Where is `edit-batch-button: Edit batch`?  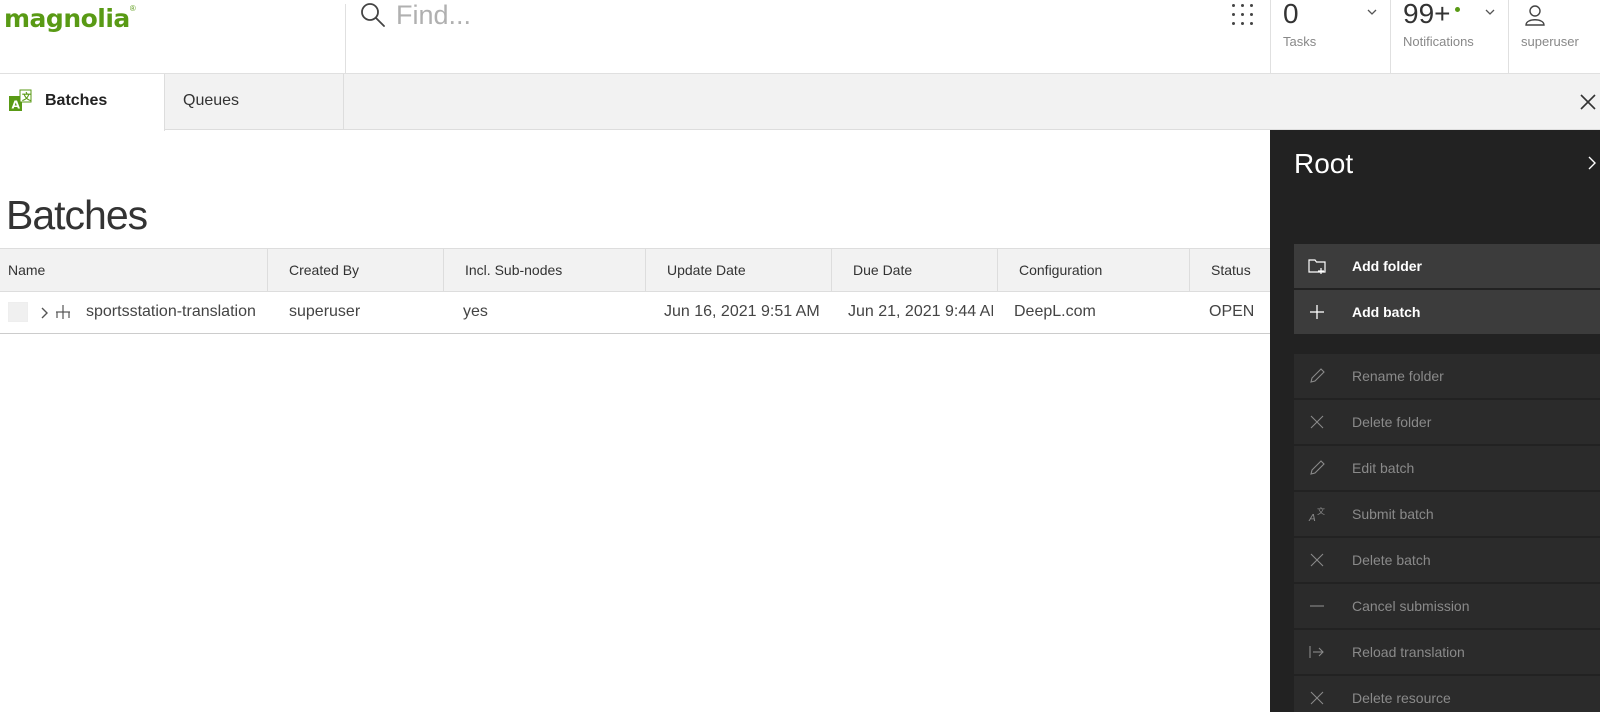 edit-batch-button: Edit batch is located at coordinates (1447, 468).